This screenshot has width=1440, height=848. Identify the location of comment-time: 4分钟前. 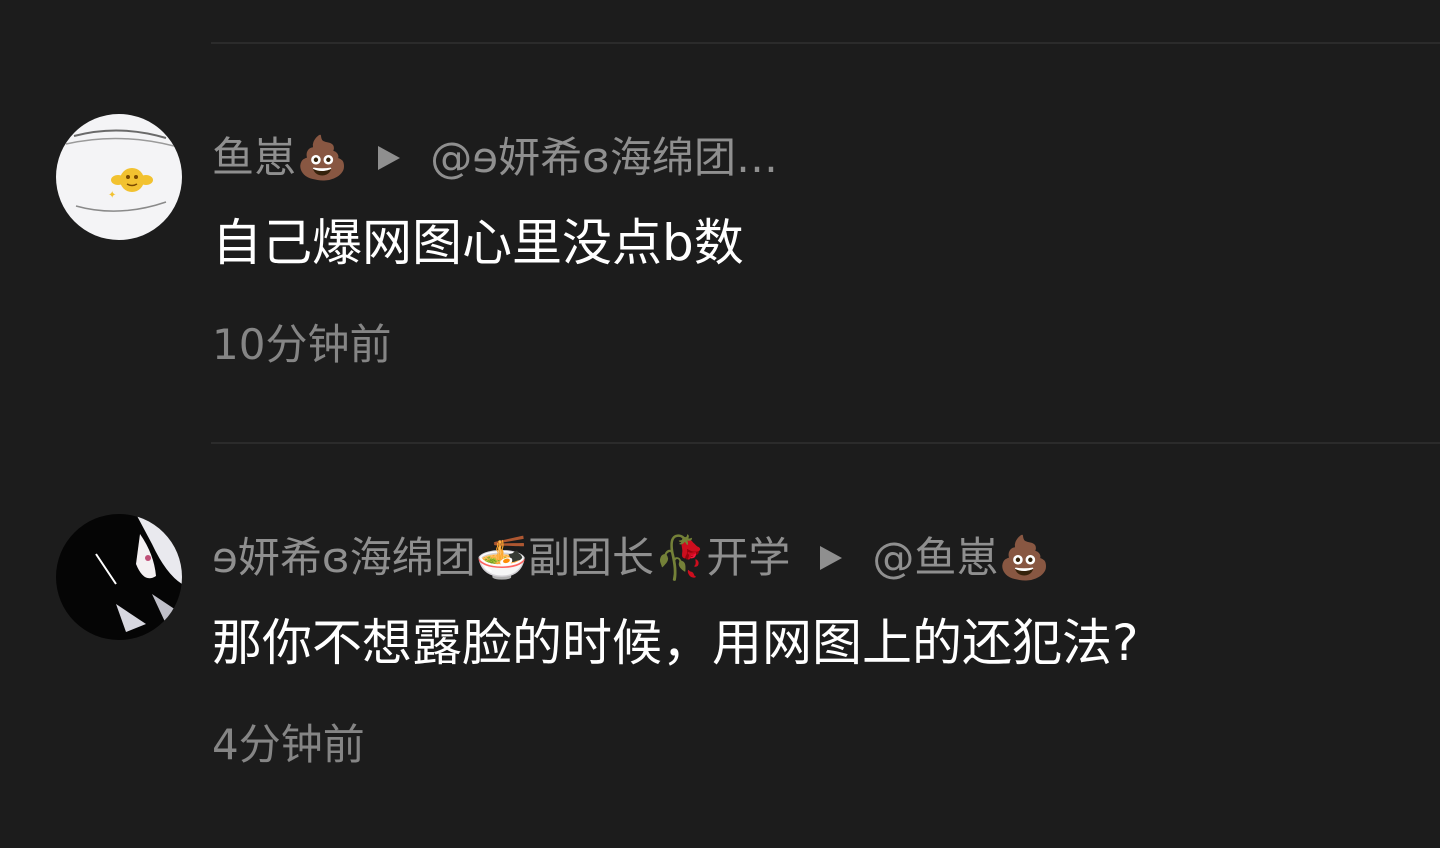
(288, 744).